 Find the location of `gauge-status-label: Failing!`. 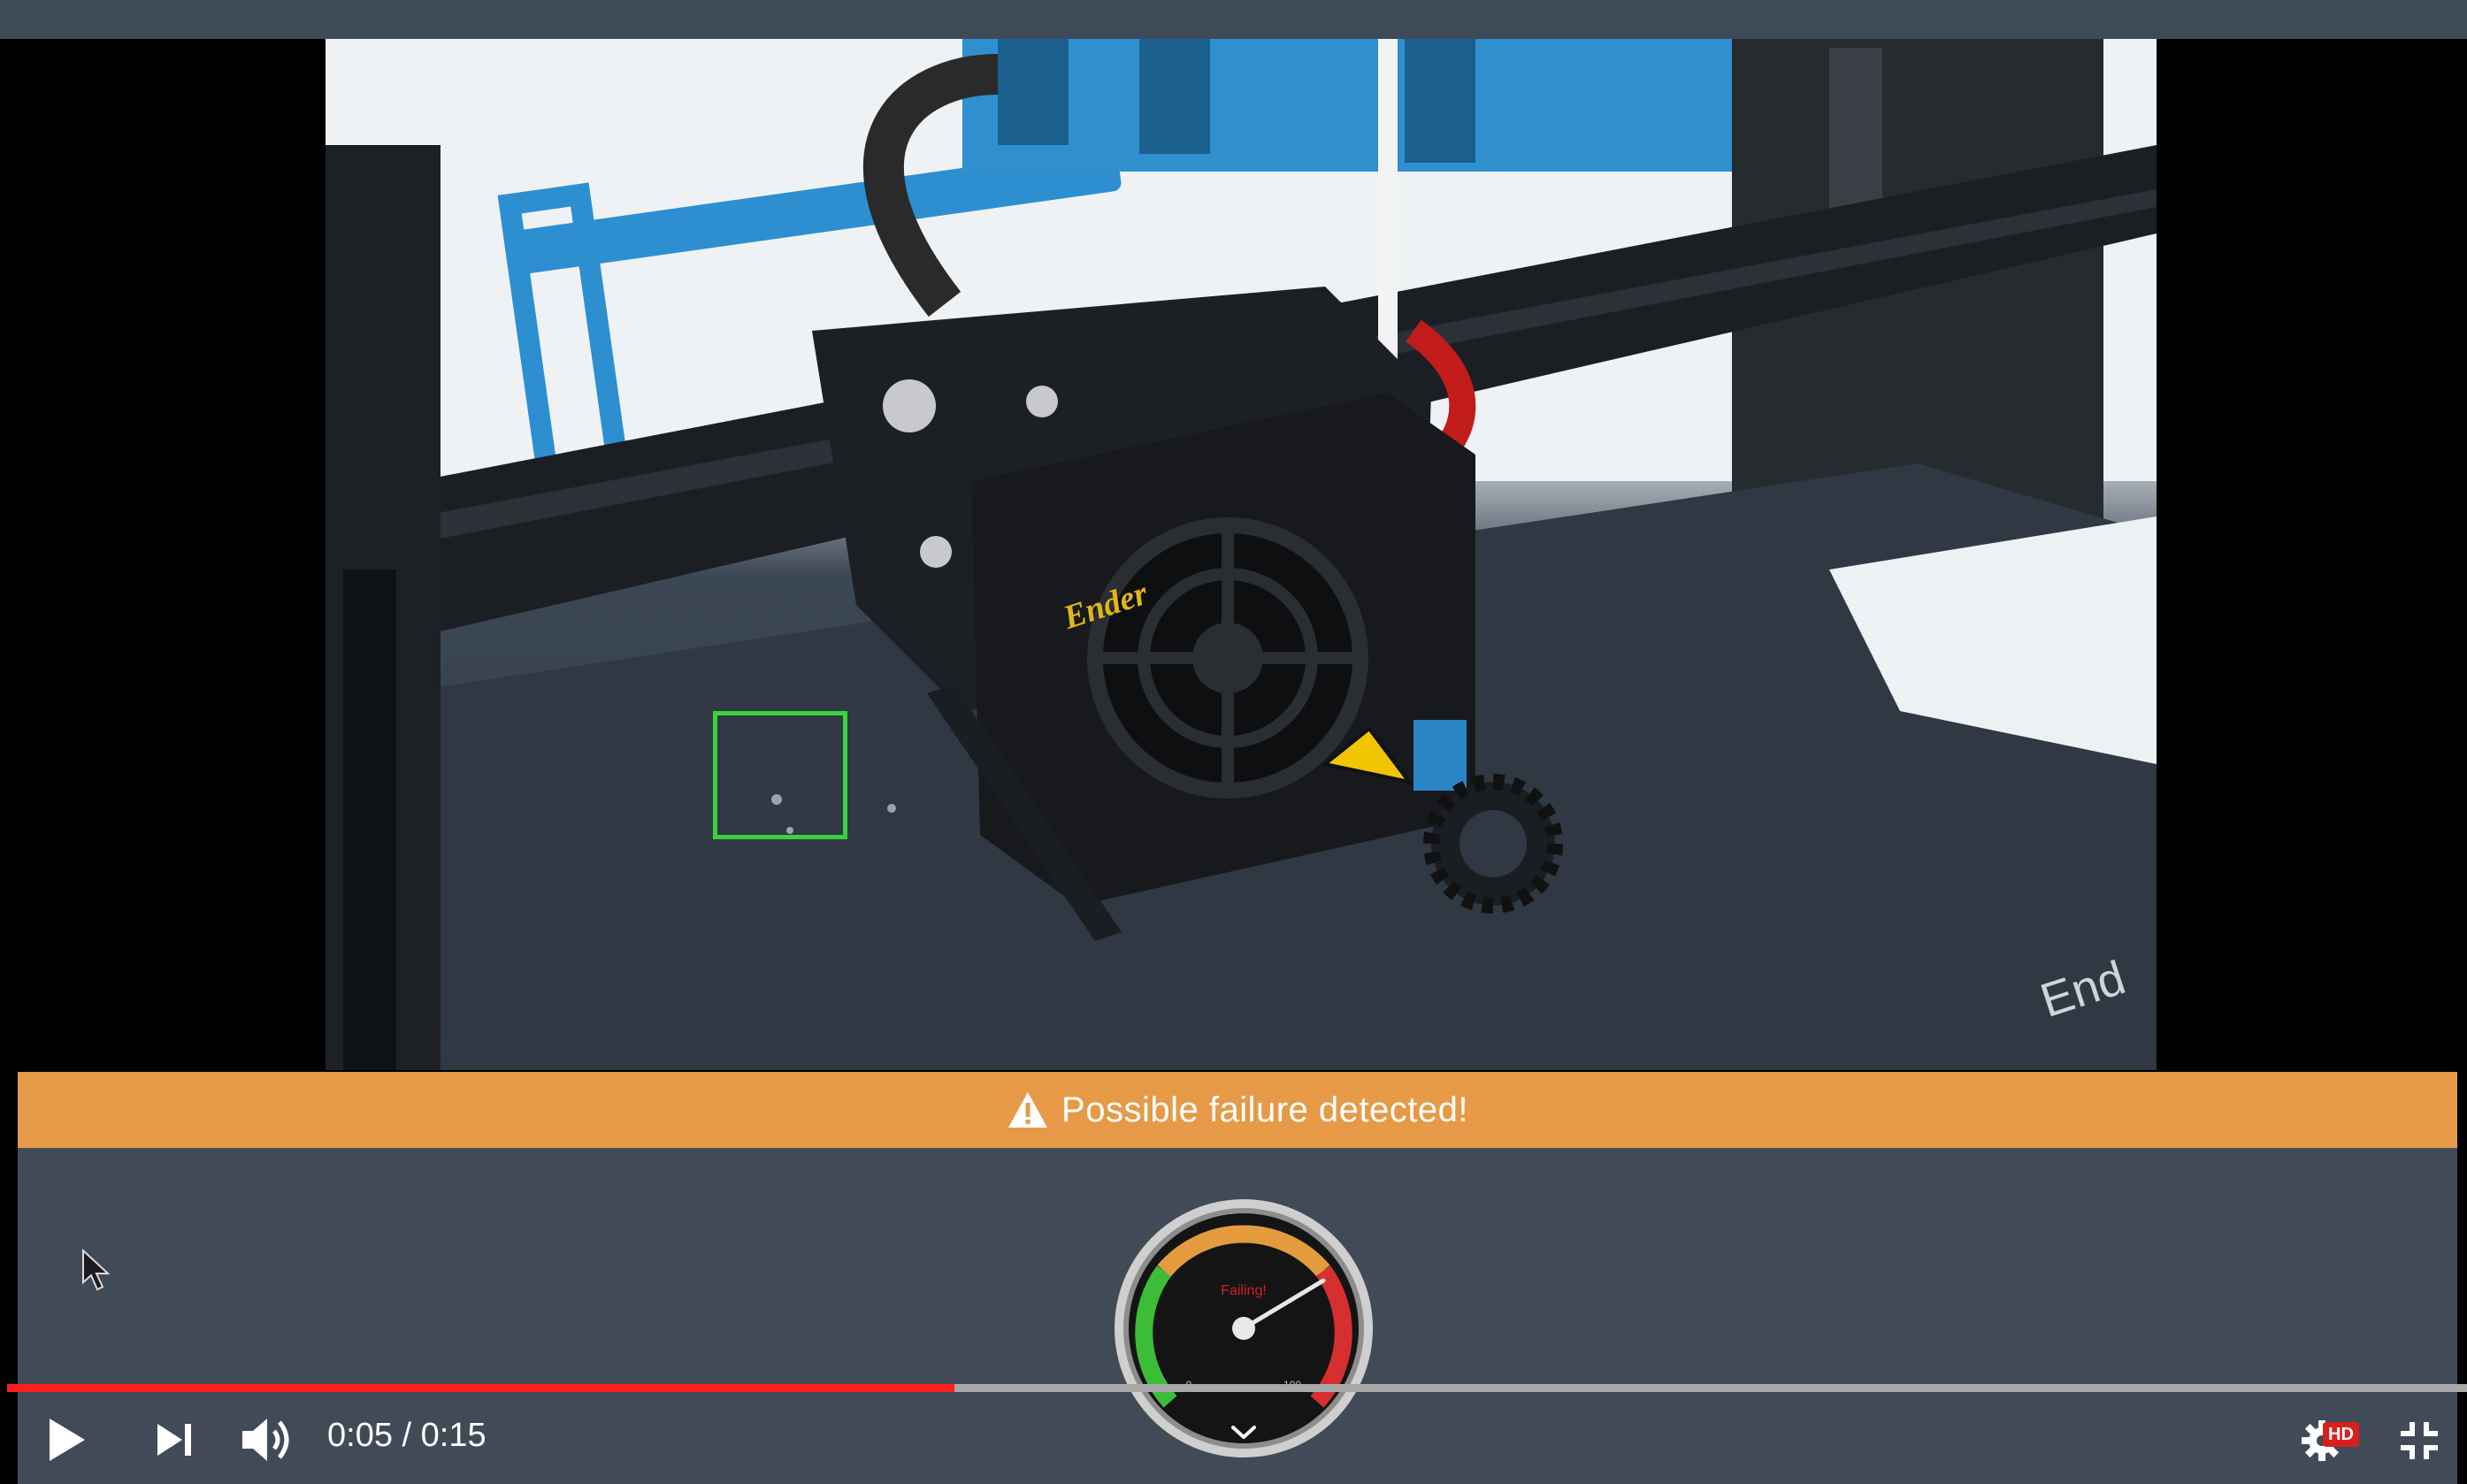

gauge-status-label: Failing! is located at coordinates (1244, 1290).